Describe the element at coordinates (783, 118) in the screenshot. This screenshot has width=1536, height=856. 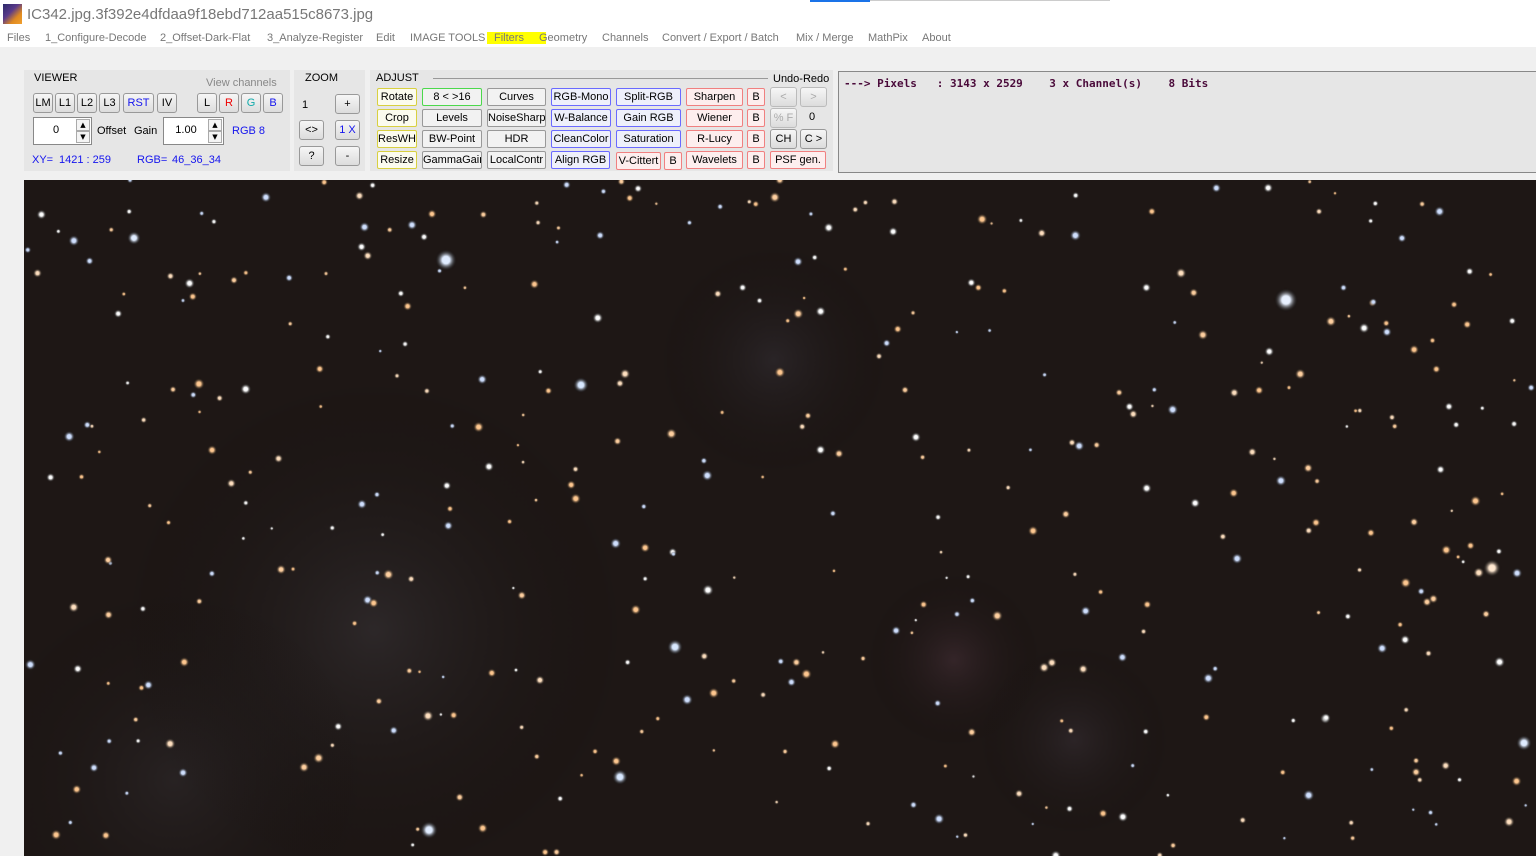
I see `percent-f-button: % F` at that location.